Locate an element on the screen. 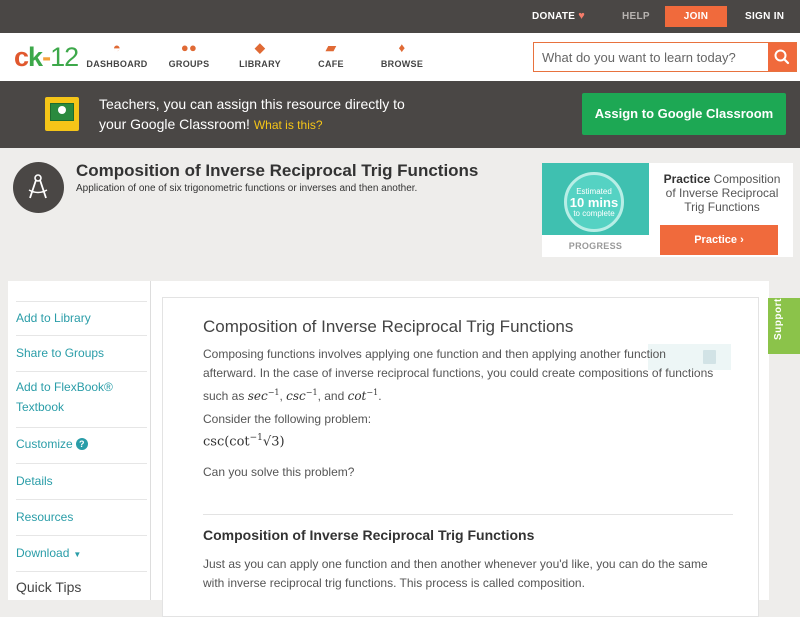 The height and width of the screenshot is (617, 800). chevron-right-icon: › is located at coordinates (742, 240).